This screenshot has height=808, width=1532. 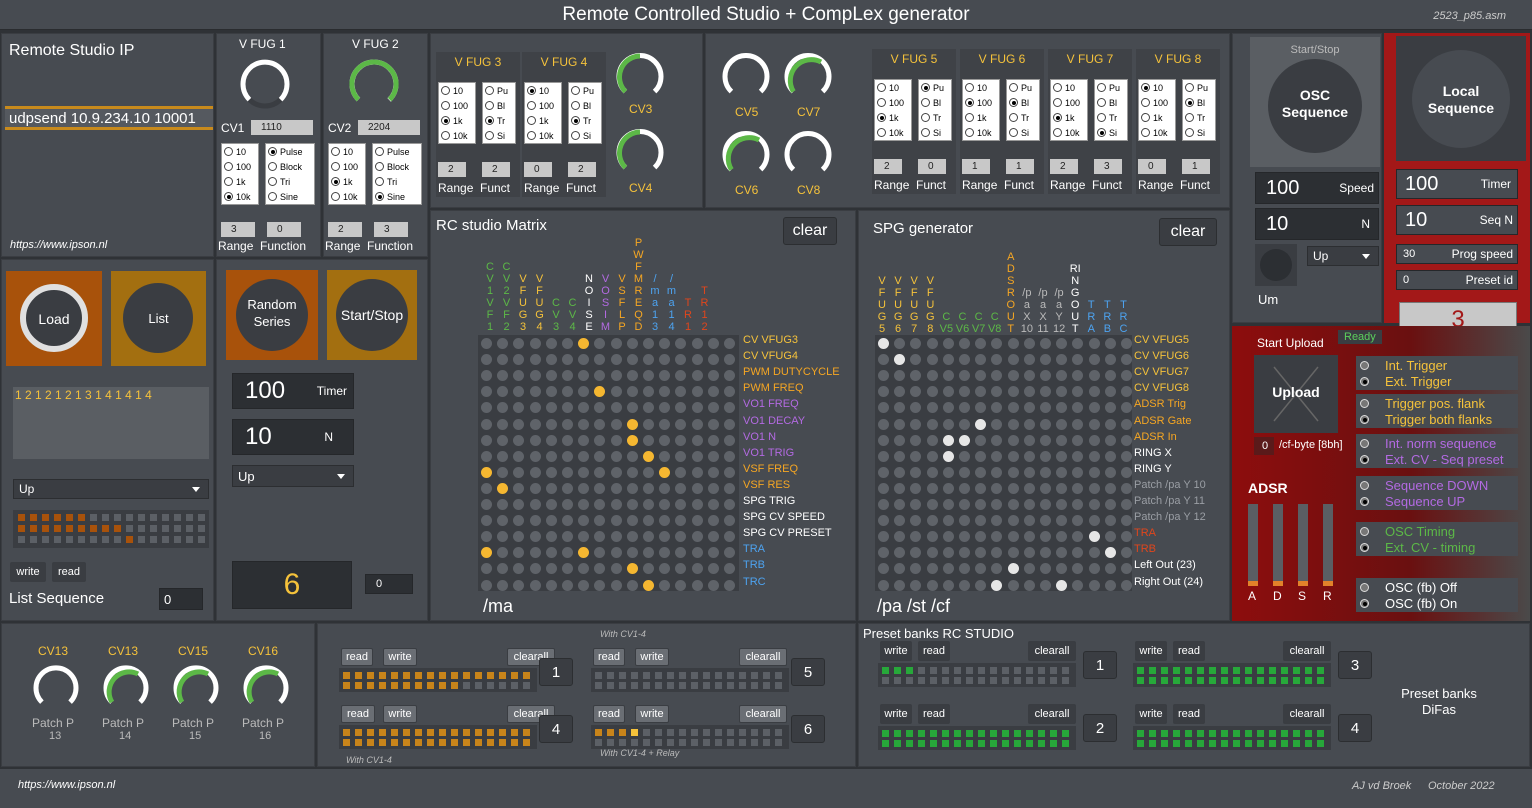 I want to click on fug-range-box: 0, so click(x=1152, y=166).